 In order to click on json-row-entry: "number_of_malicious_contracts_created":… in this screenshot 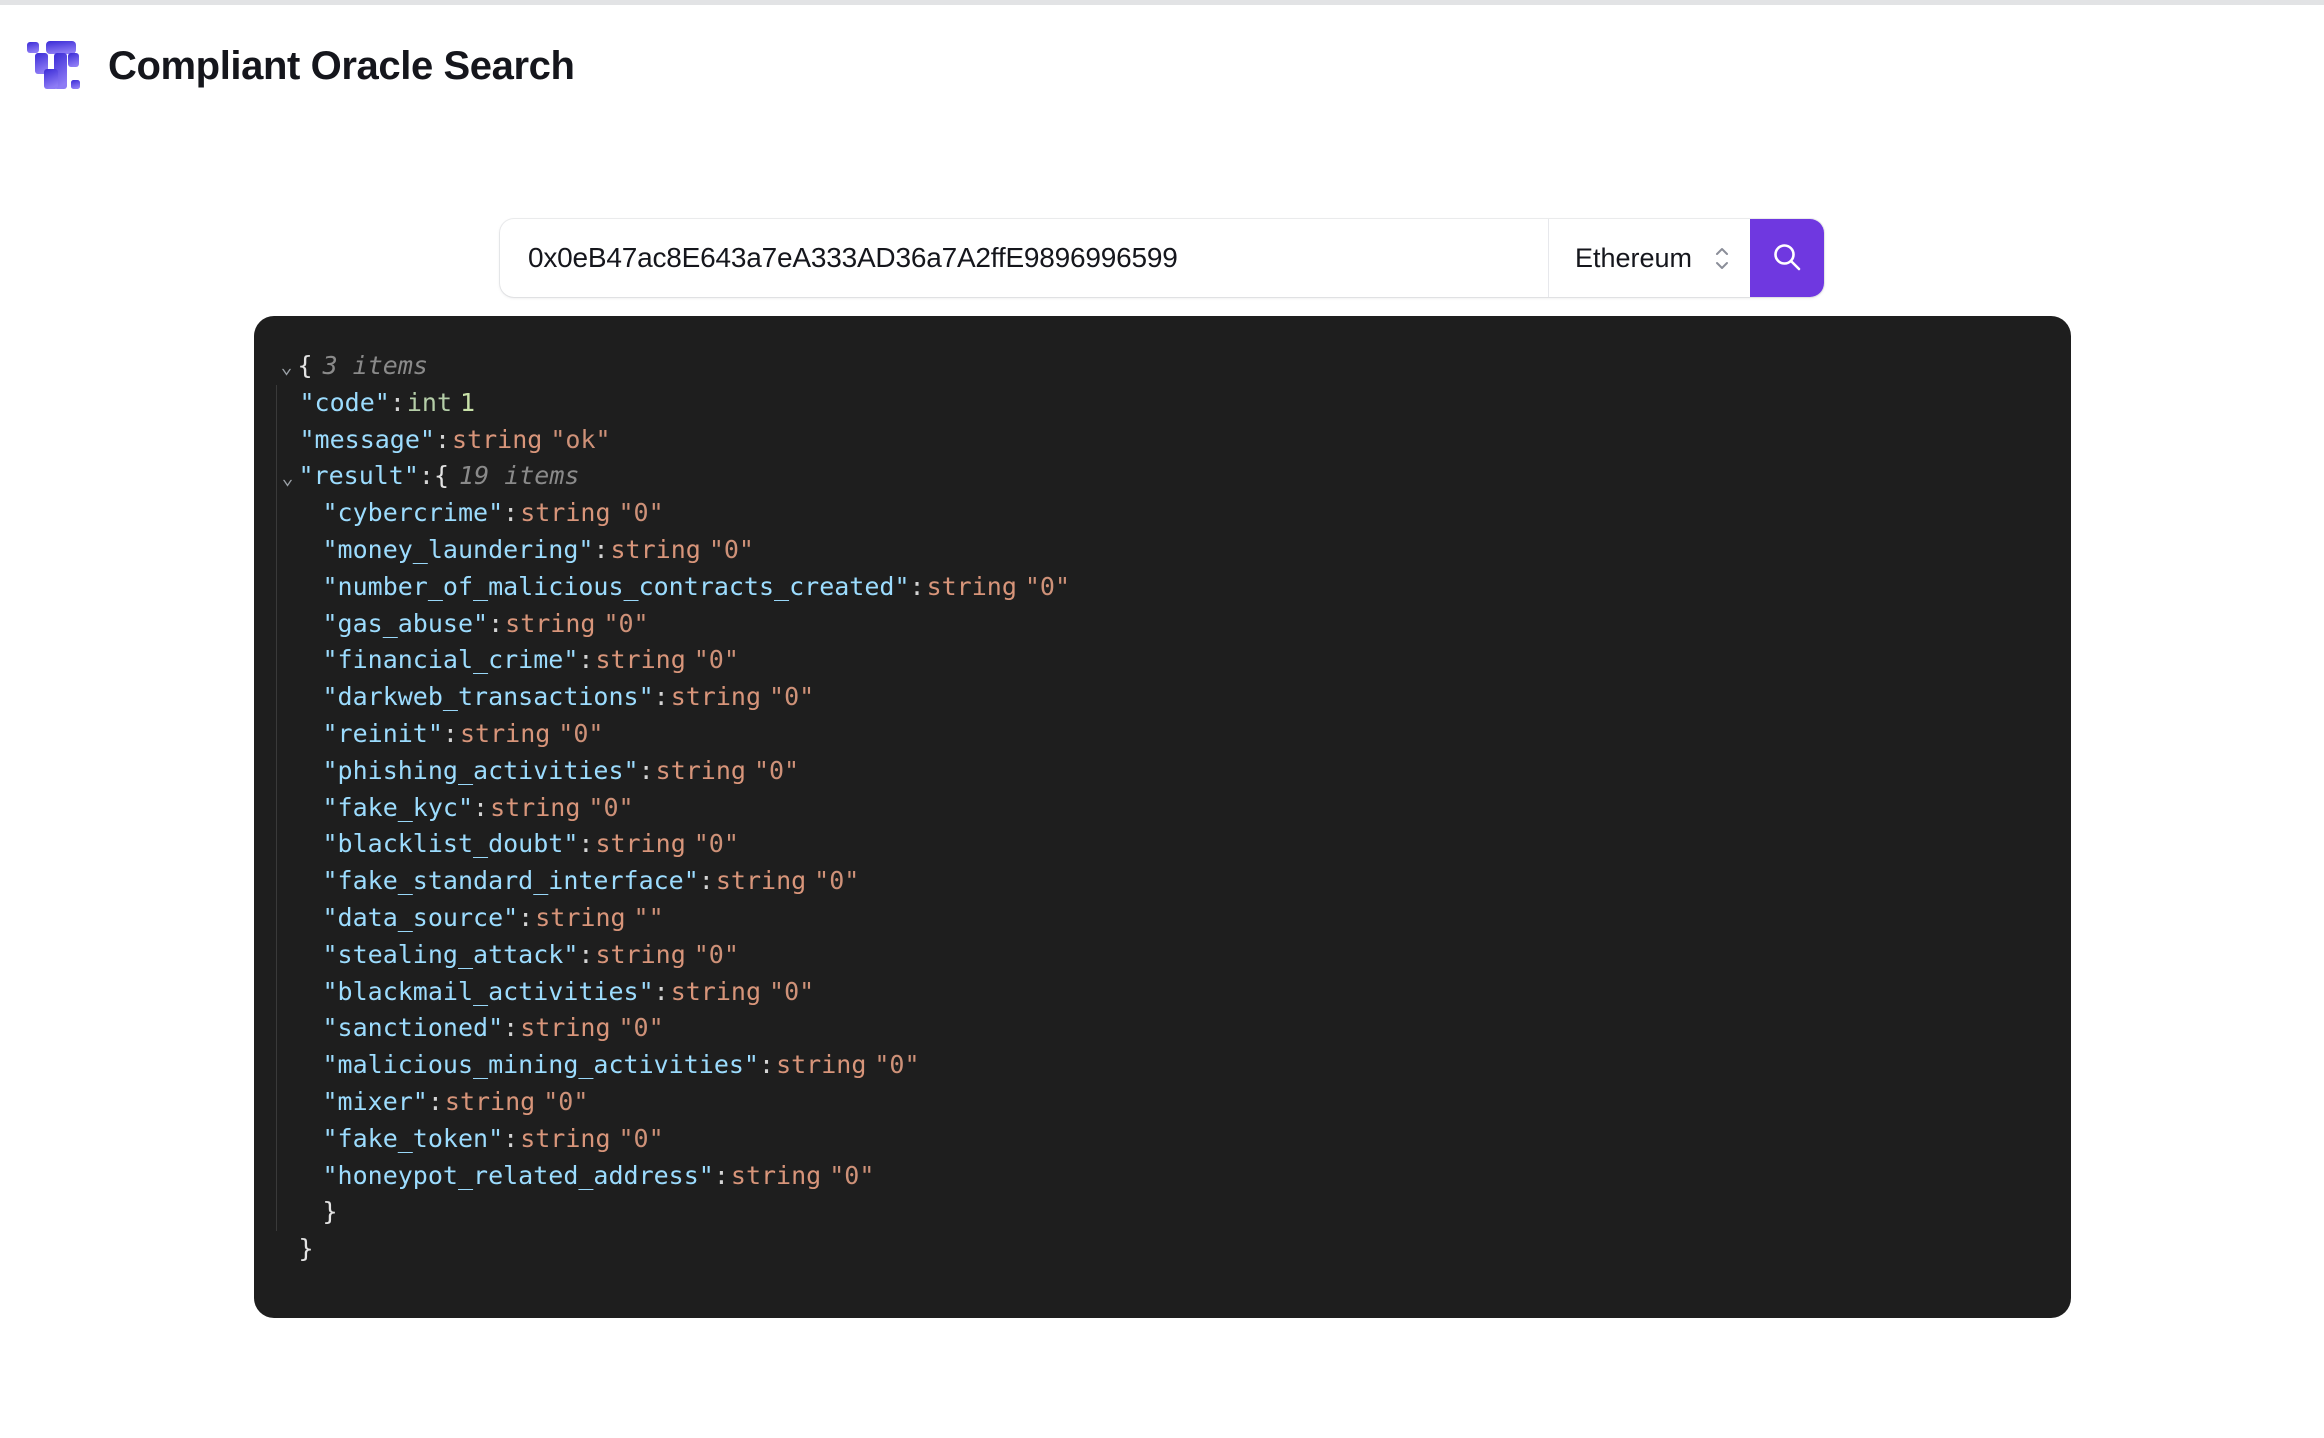, I will do `click(1162, 587)`.